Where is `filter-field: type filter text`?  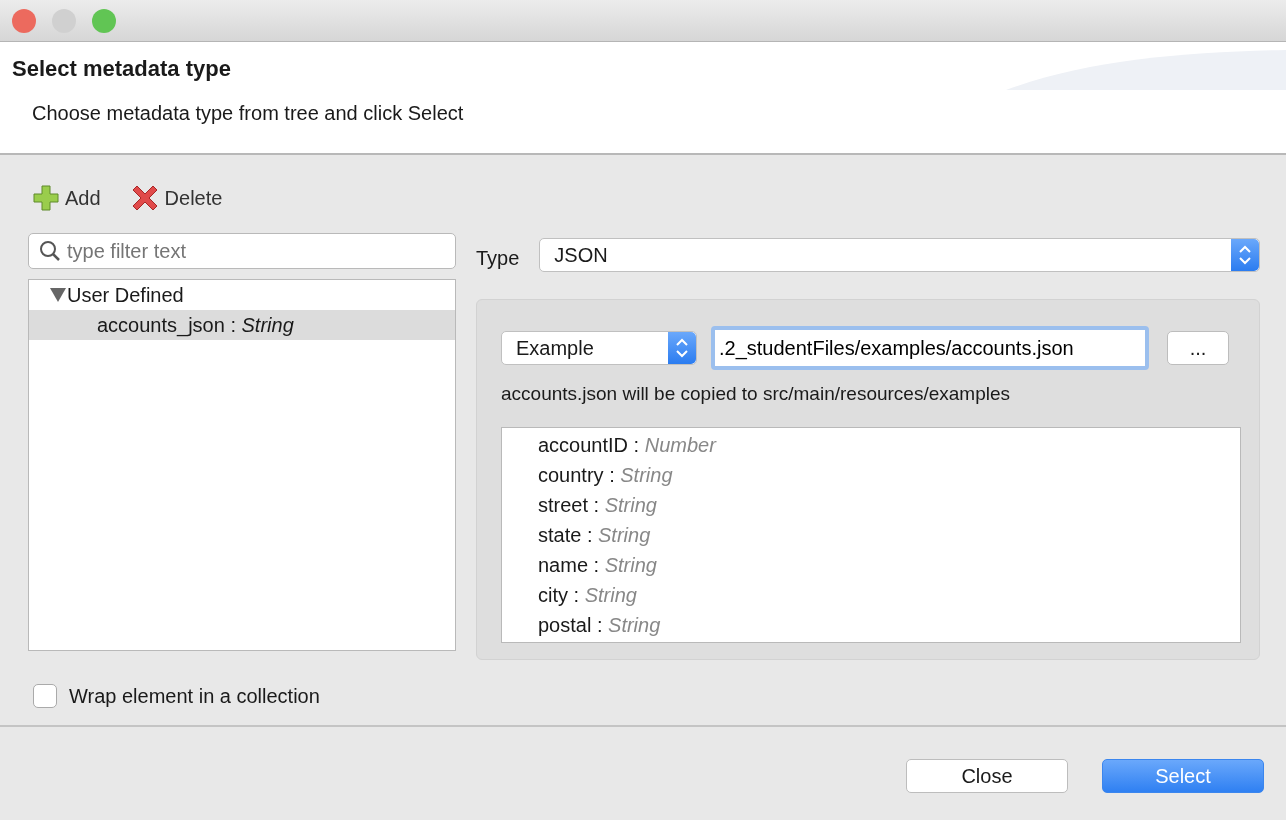 filter-field: type filter text is located at coordinates (242, 251).